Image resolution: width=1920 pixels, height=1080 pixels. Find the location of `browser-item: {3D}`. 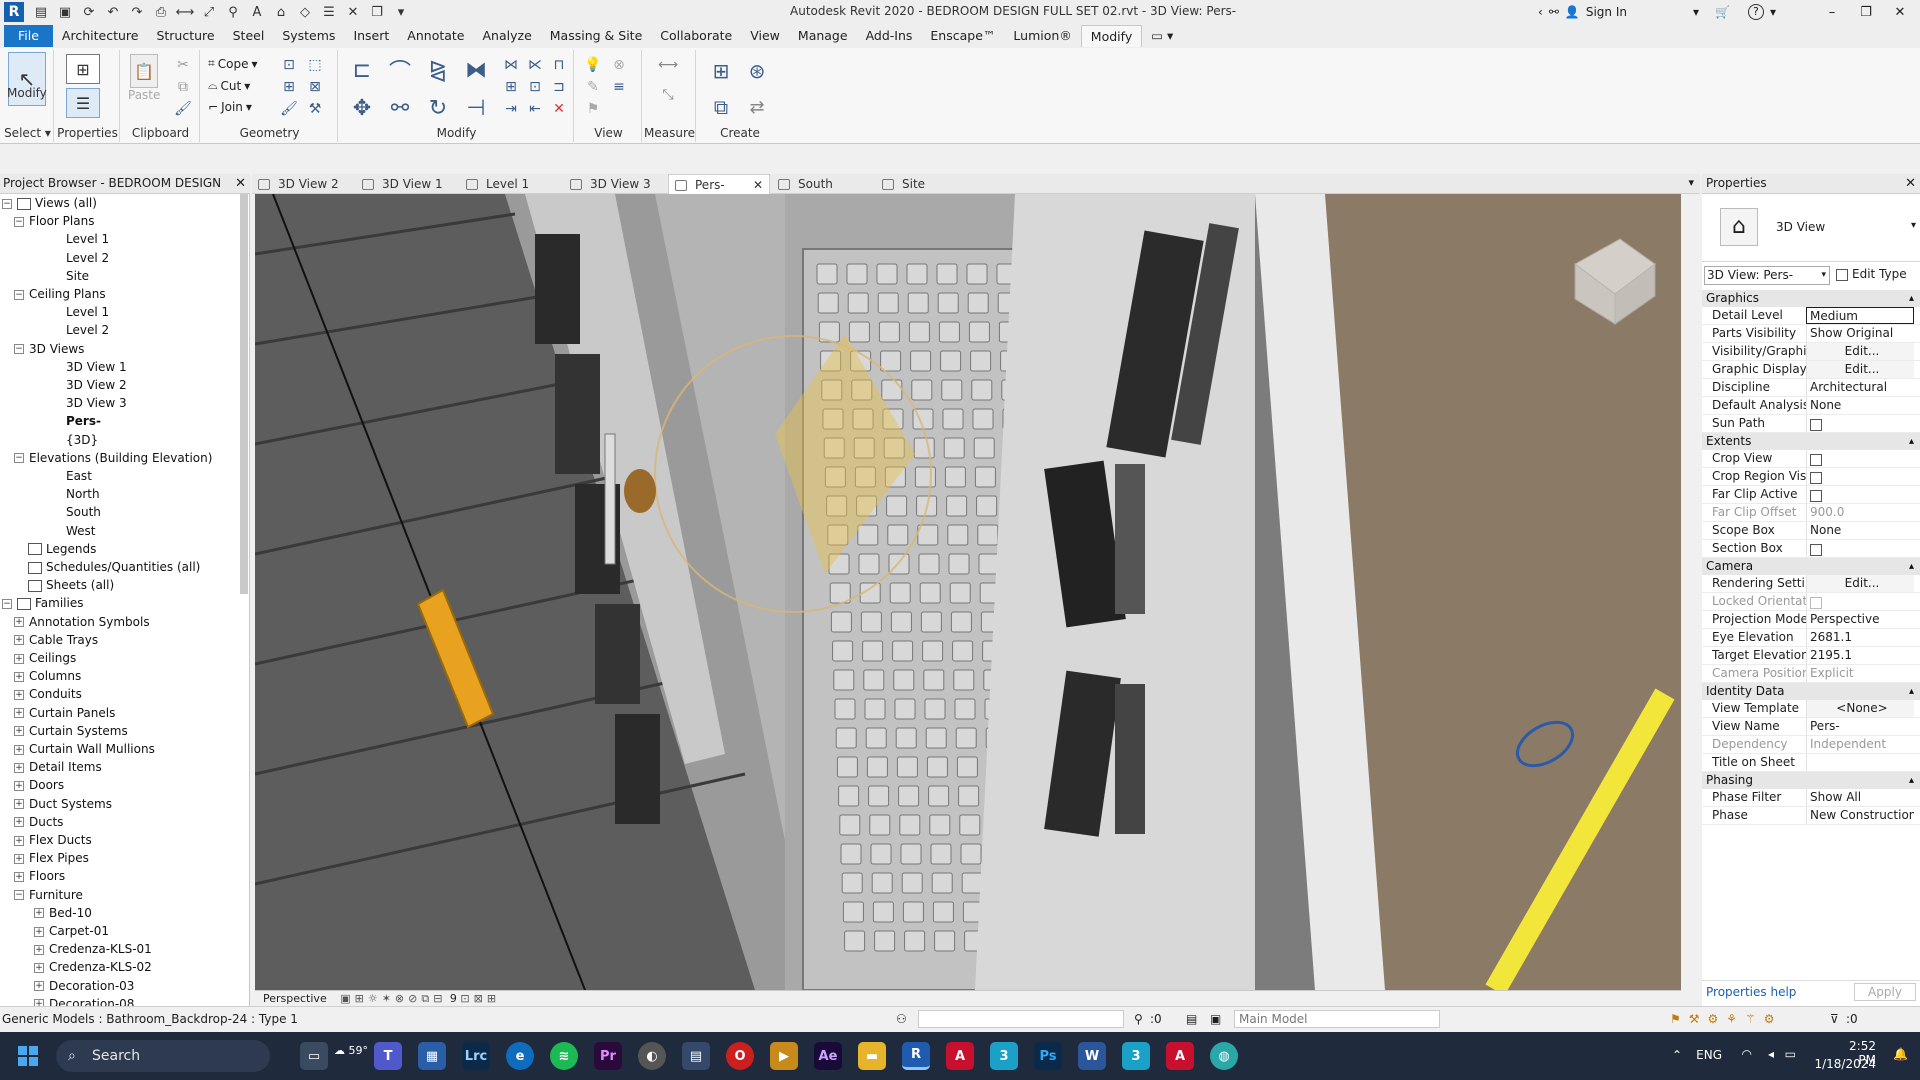

browser-item: {3D} is located at coordinates (82, 440).